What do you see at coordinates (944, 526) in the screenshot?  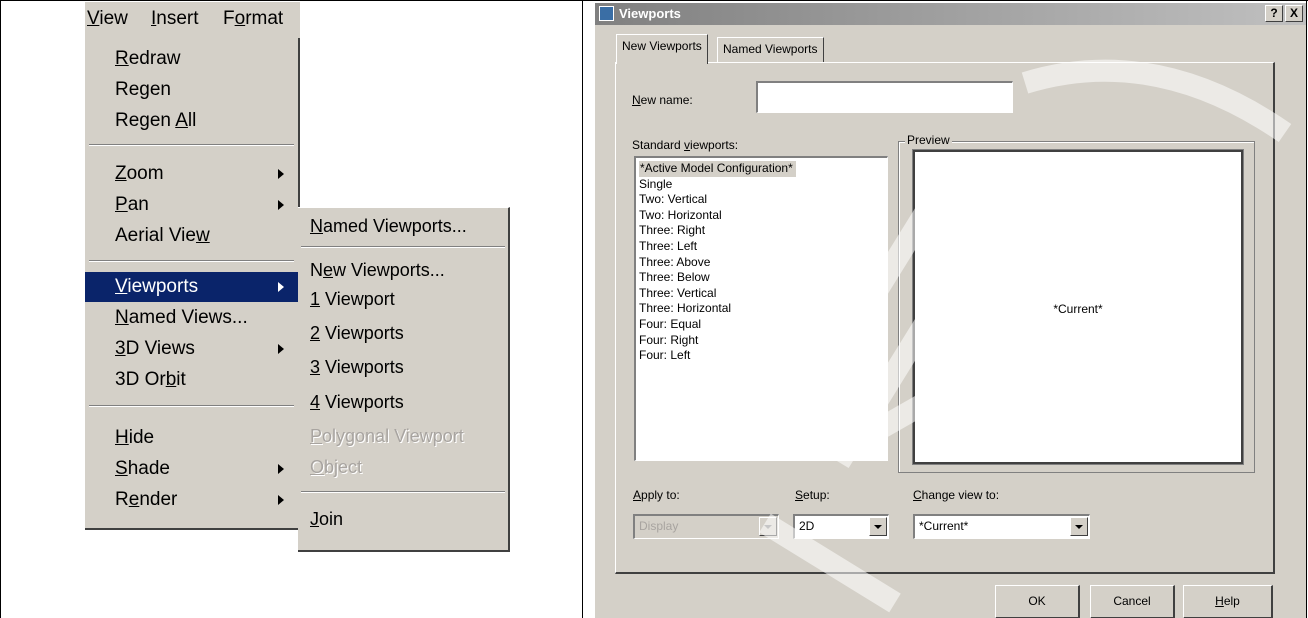 I see `change-view-value: *Current*` at bounding box center [944, 526].